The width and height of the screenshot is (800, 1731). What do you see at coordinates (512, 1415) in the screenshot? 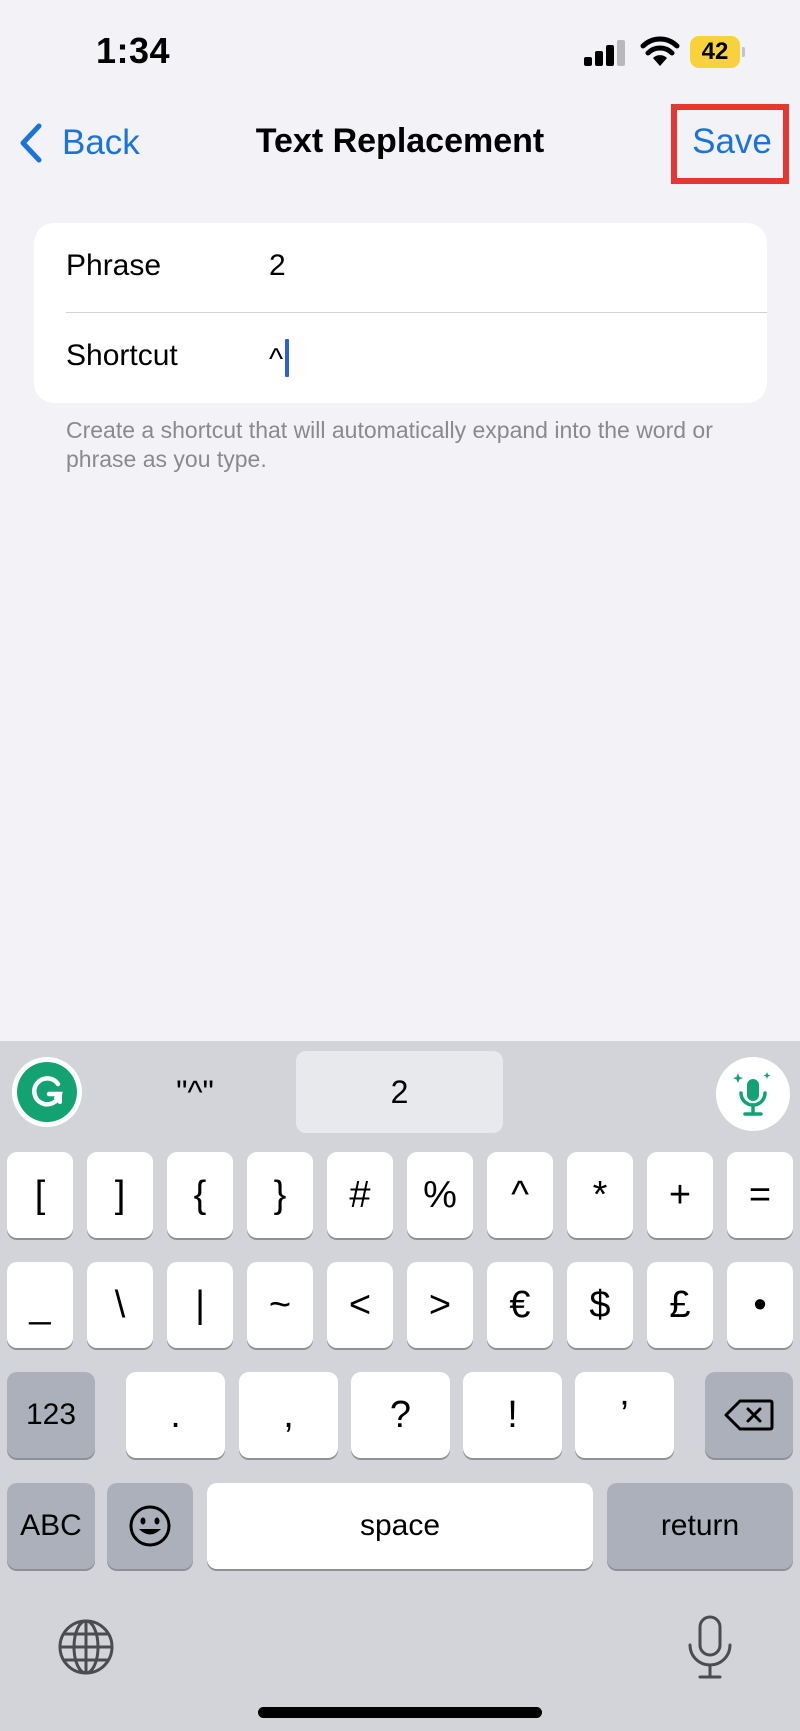
I see `key-exclamation: !` at bounding box center [512, 1415].